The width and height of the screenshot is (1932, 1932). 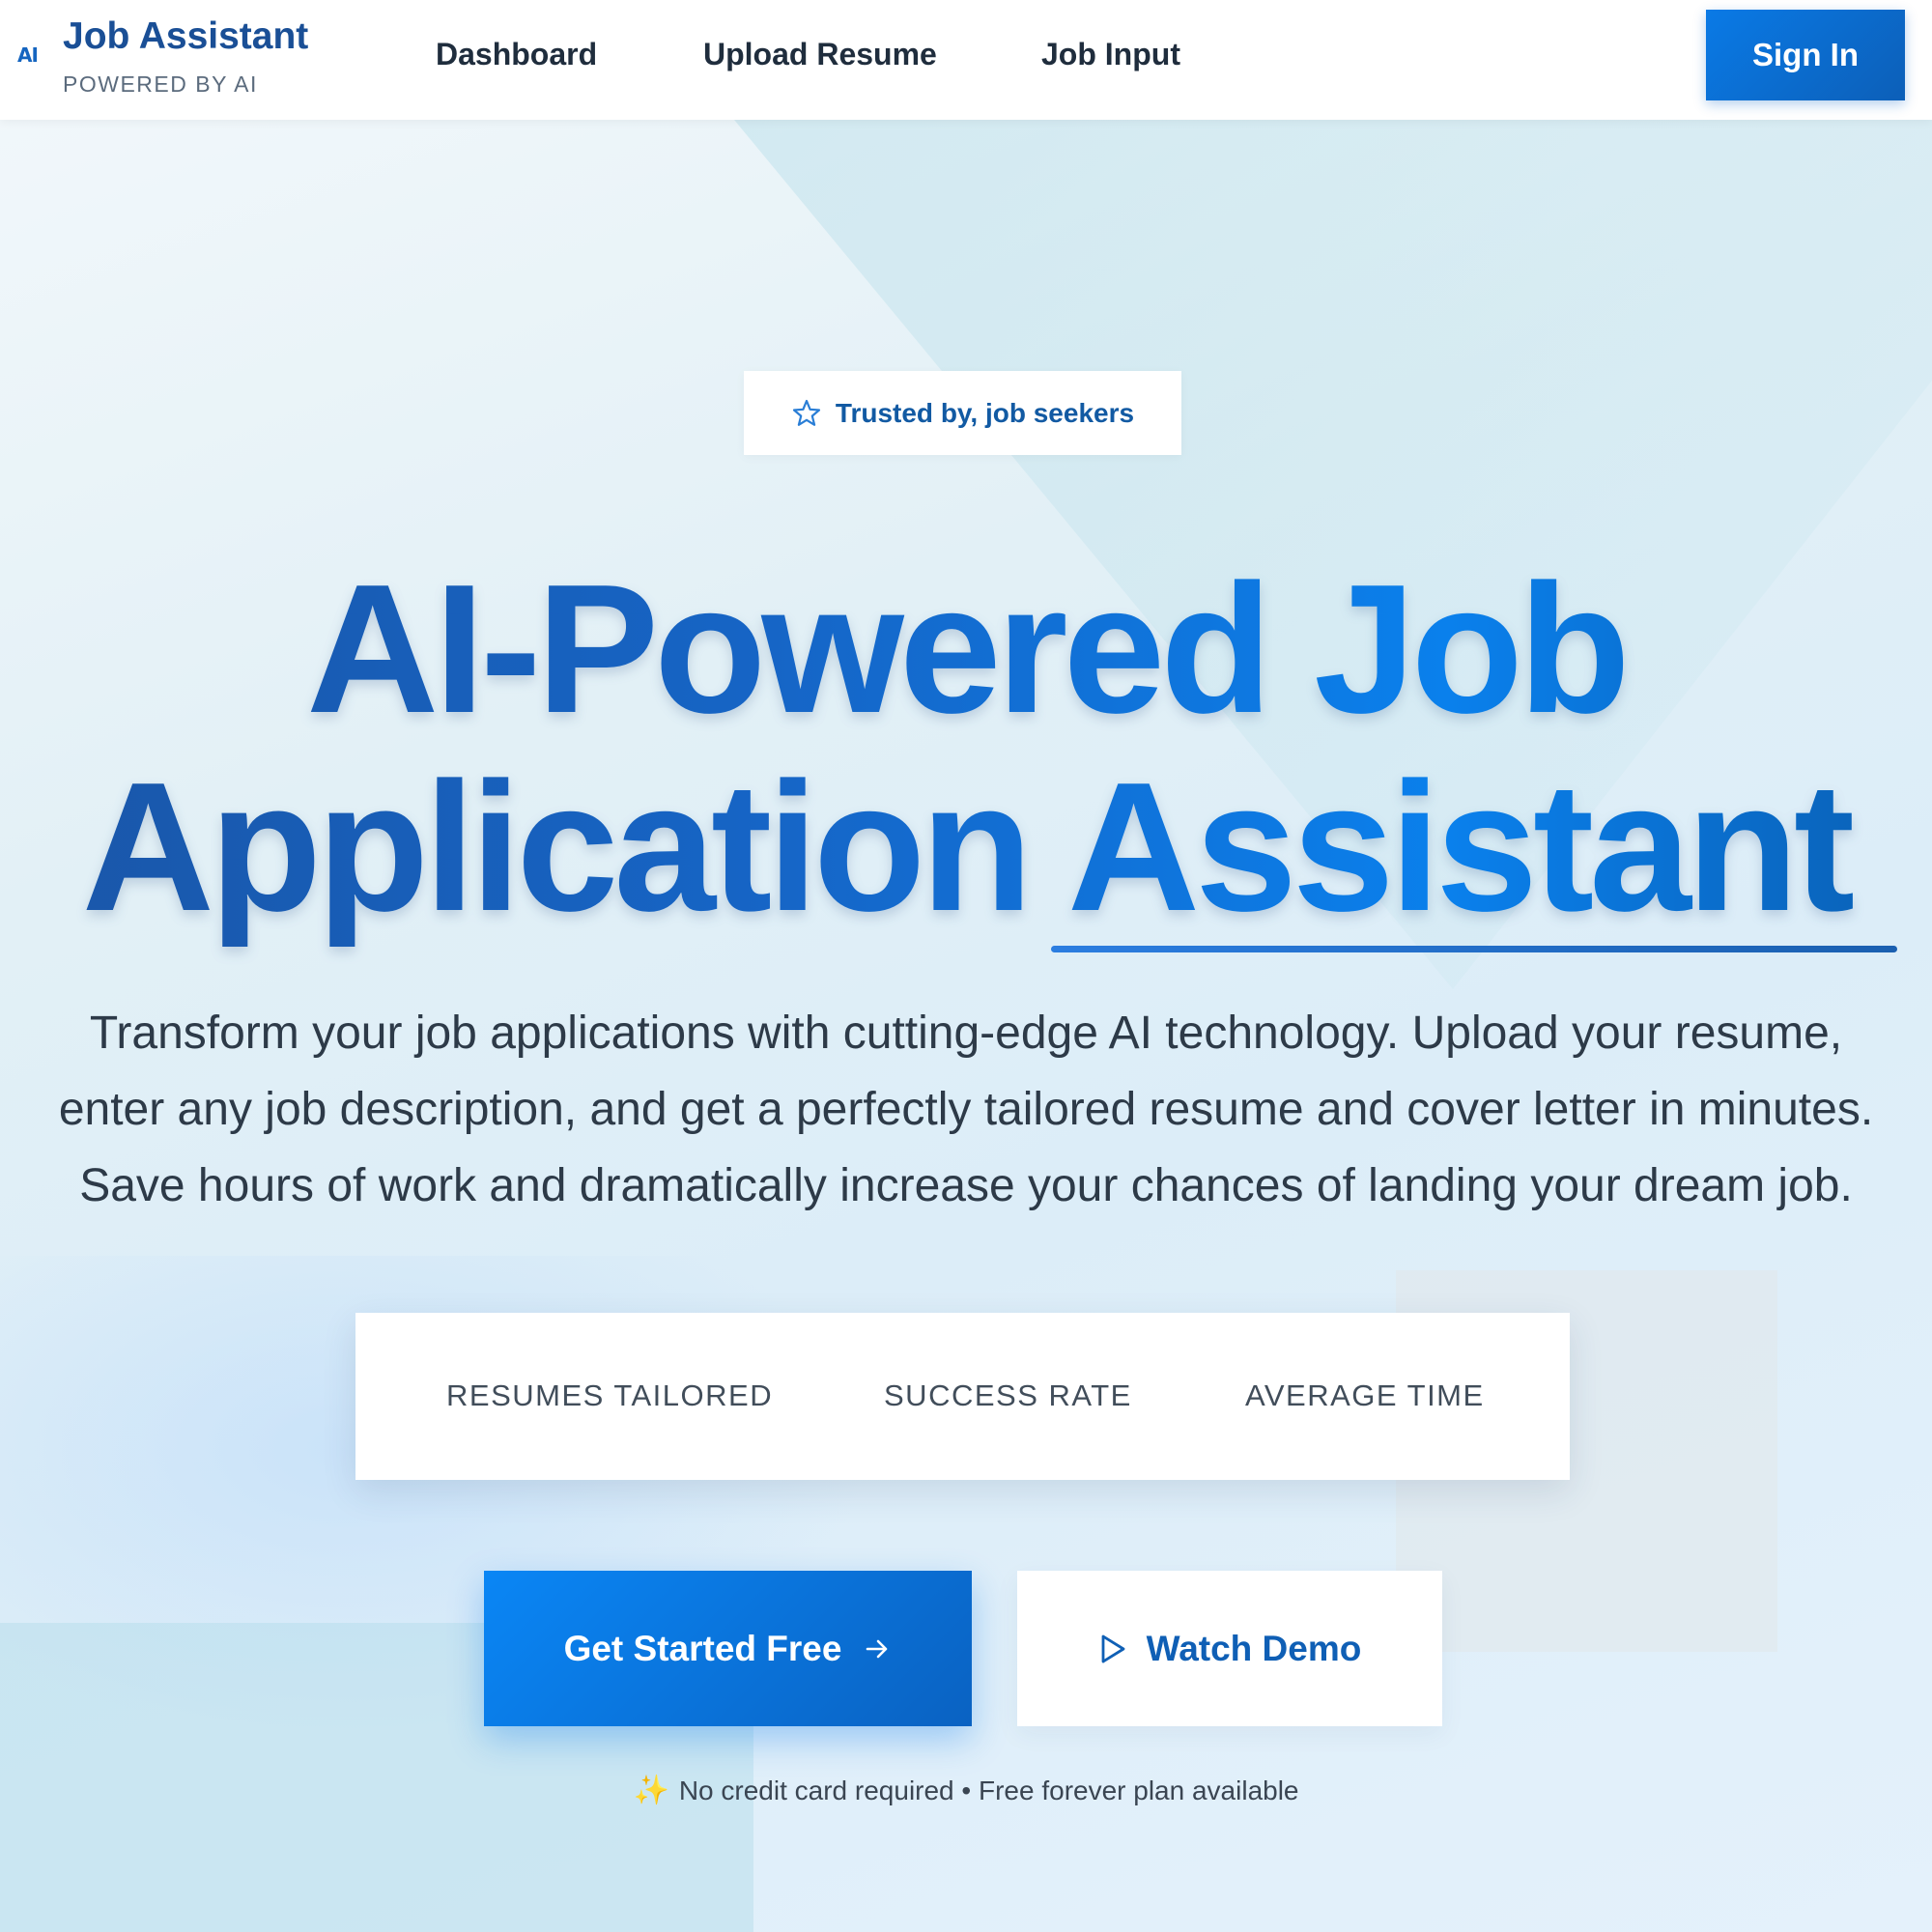 What do you see at coordinates (1474, 949) in the screenshot?
I see `headline-underline` at bounding box center [1474, 949].